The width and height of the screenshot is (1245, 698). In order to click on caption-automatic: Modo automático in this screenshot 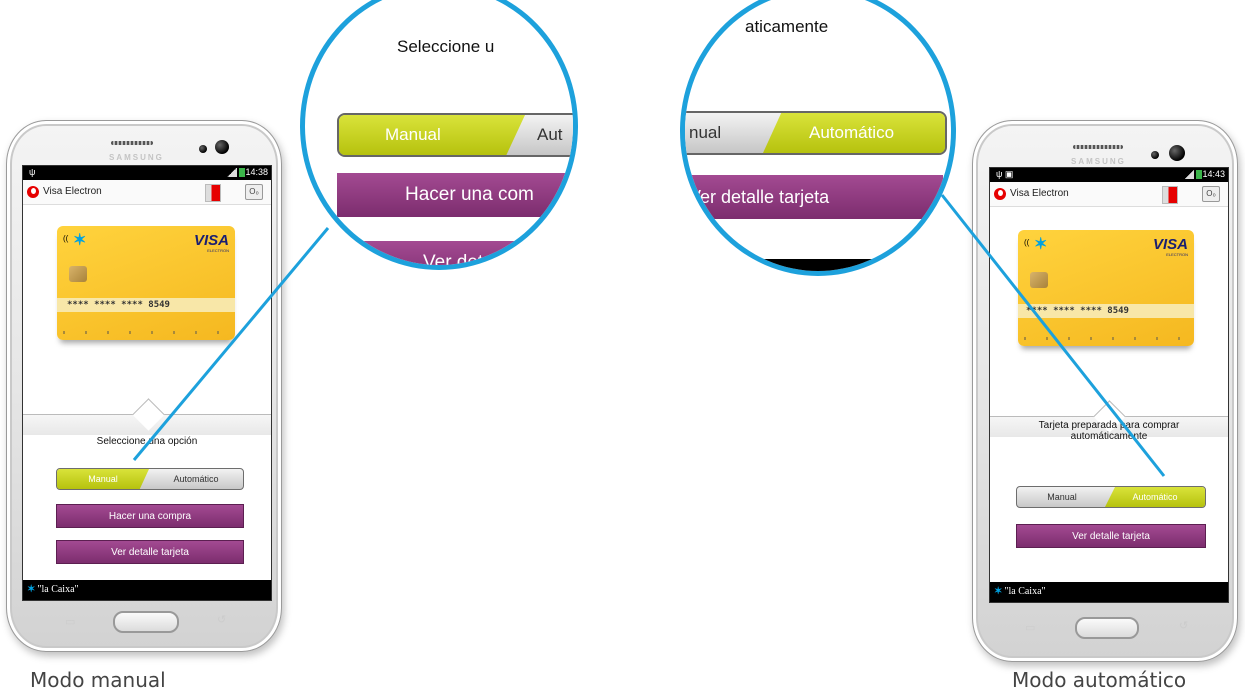, I will do `click(1099, 680)`.